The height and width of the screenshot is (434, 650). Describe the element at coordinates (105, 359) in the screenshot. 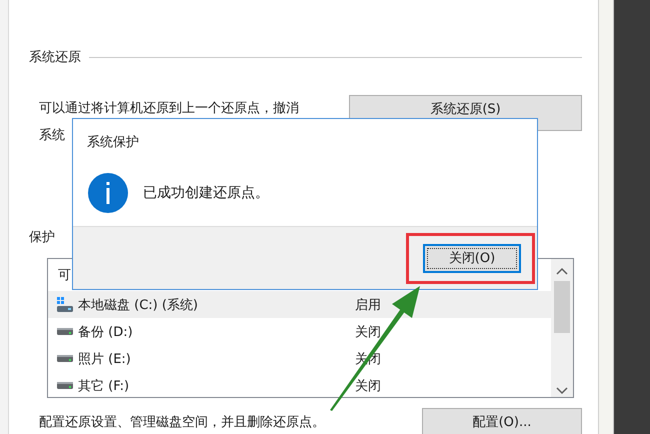

I see `drive-name: 照片 (E:)` at that location.